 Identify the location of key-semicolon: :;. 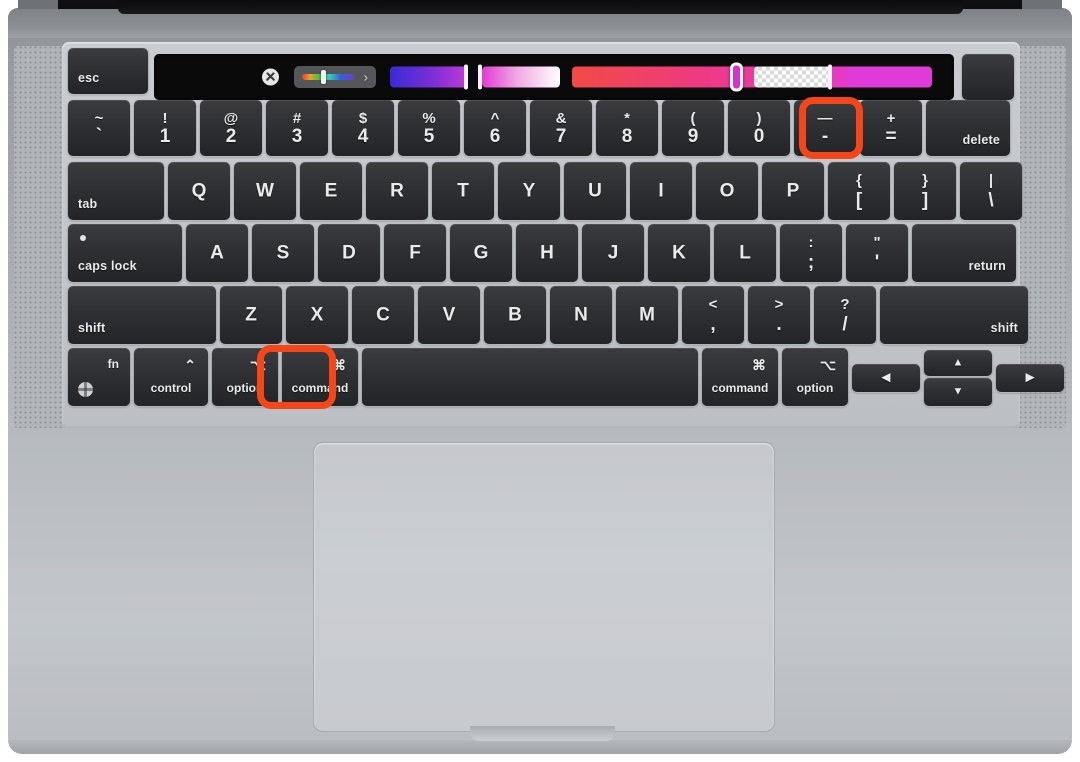
(811, 253).